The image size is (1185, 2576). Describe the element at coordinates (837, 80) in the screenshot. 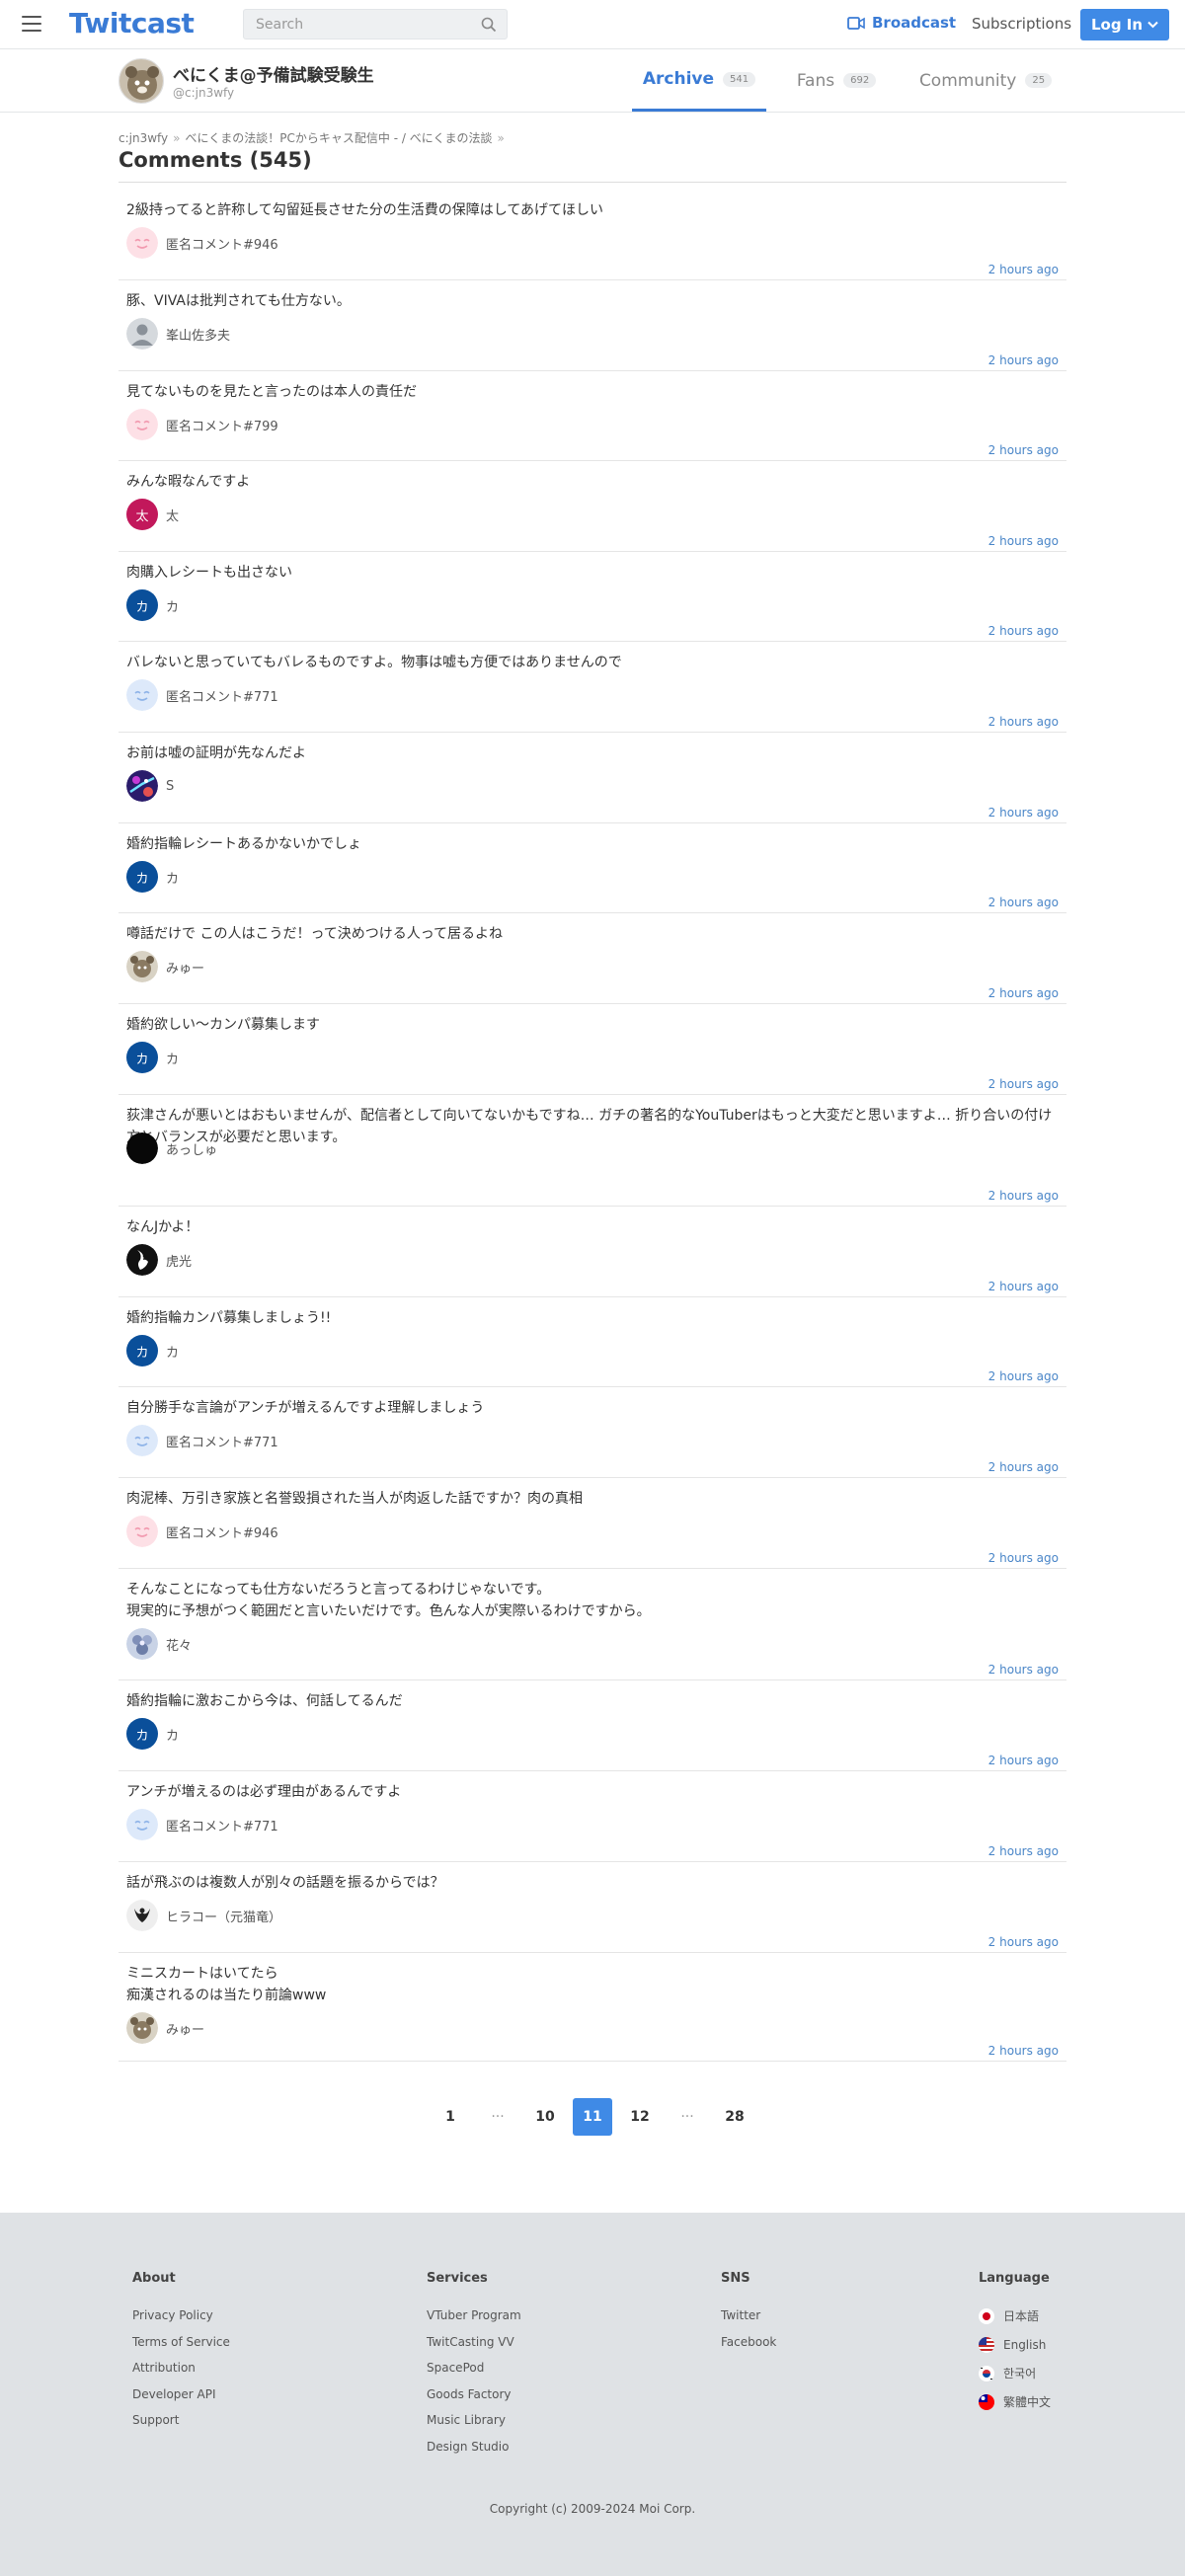

I see `tab-fans: Fans 692` at that location.